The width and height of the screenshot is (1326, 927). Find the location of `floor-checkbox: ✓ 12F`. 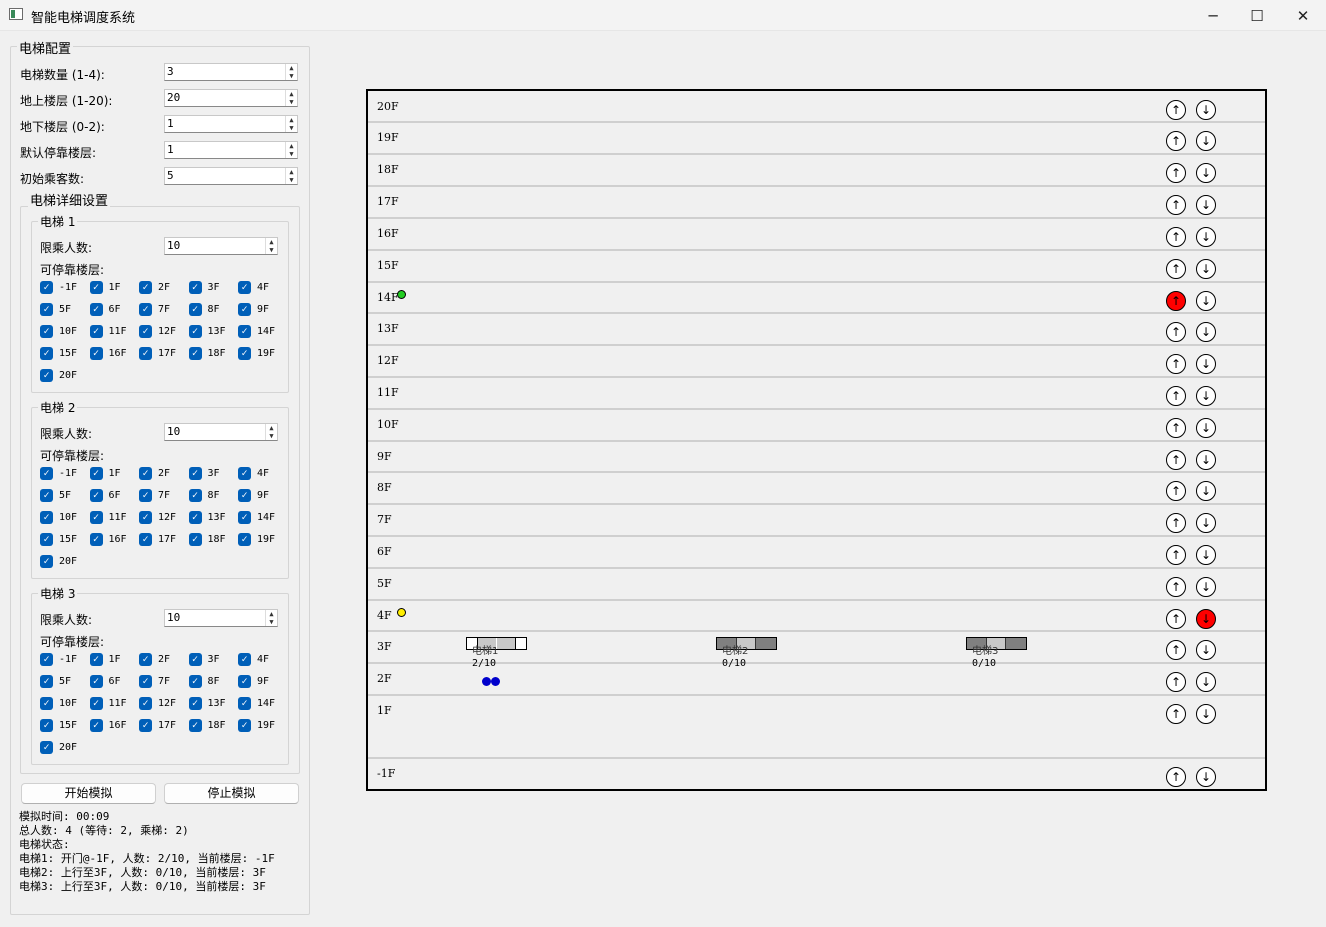

floor-checkbox: ✓ 12F is located at coordinates (157, 517).